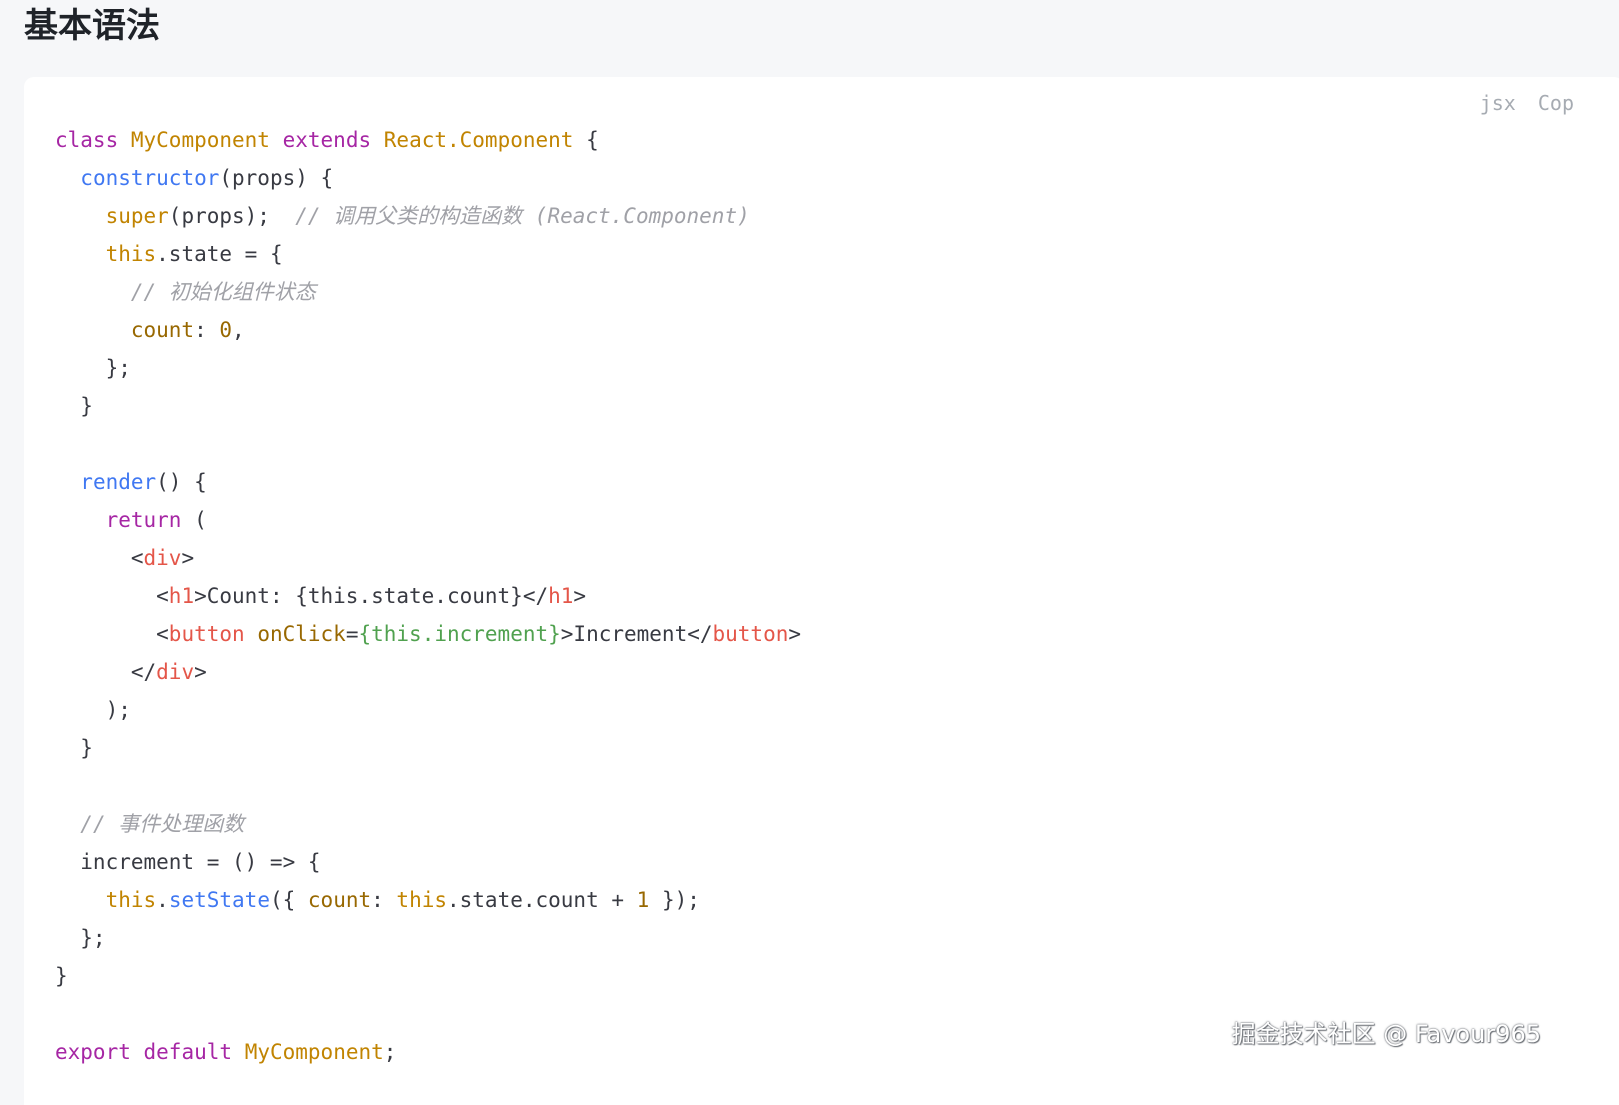 The image size is (1619, 1105). I want to click on code-token: export, so click(93, 1052).